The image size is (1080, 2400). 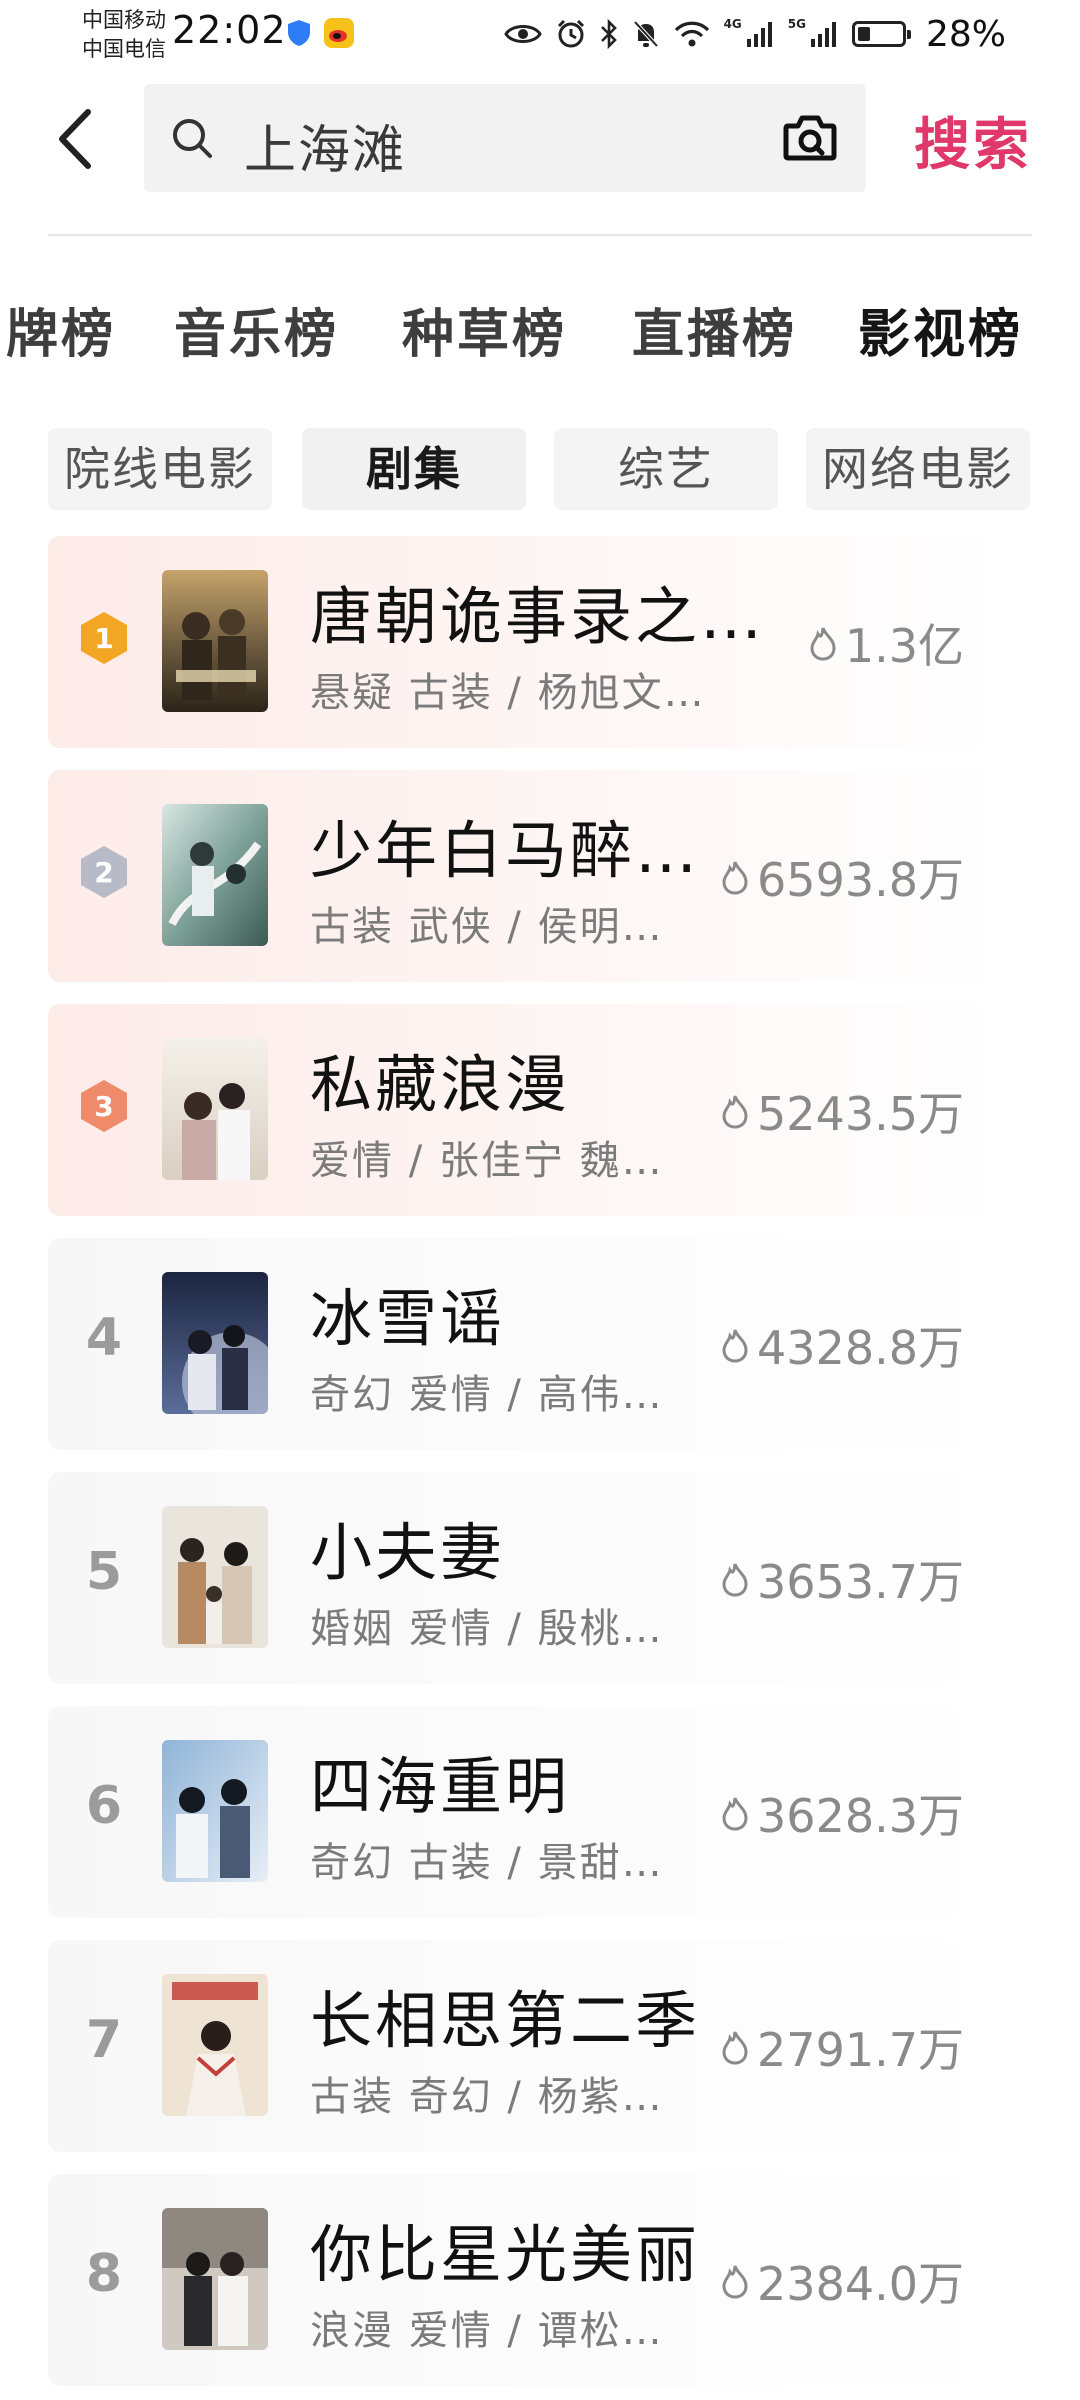 I want to click on carrier-labels: 中国移动 中国电信, so click(x=124, y=35).